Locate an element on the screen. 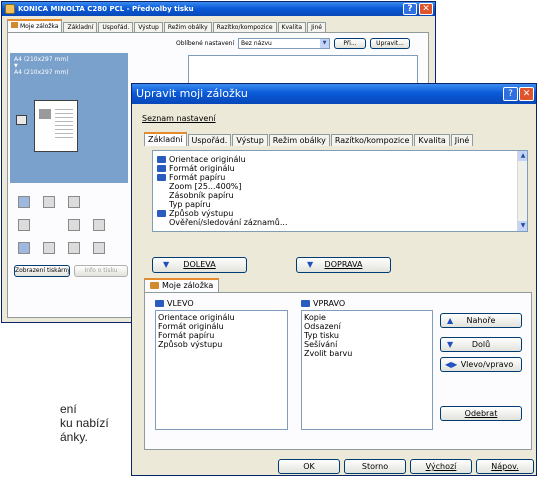 The width and height of the screenshot is (538, 478). move-down-button: ▼ Dolů is located at coordinates (481, 344).